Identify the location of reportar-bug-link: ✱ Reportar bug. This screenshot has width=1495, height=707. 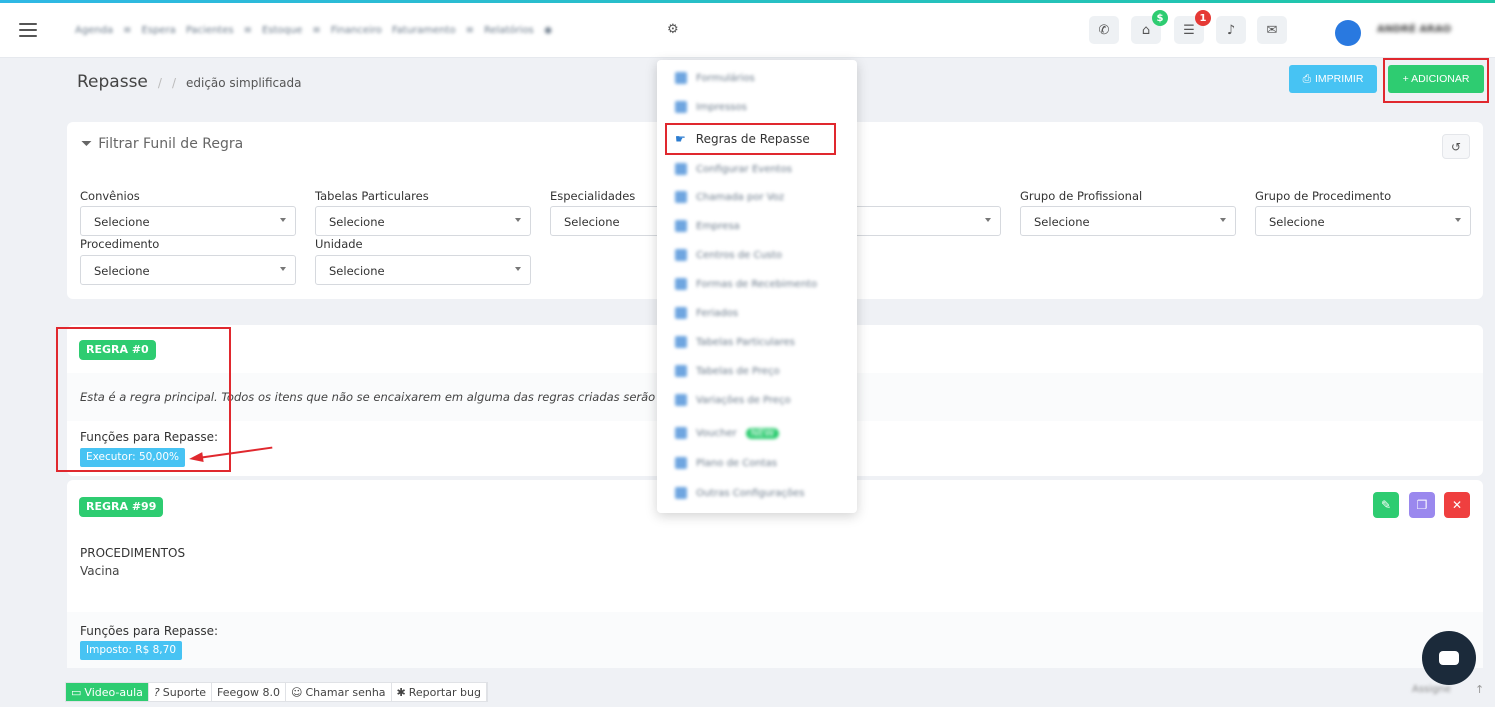
(439, 692).